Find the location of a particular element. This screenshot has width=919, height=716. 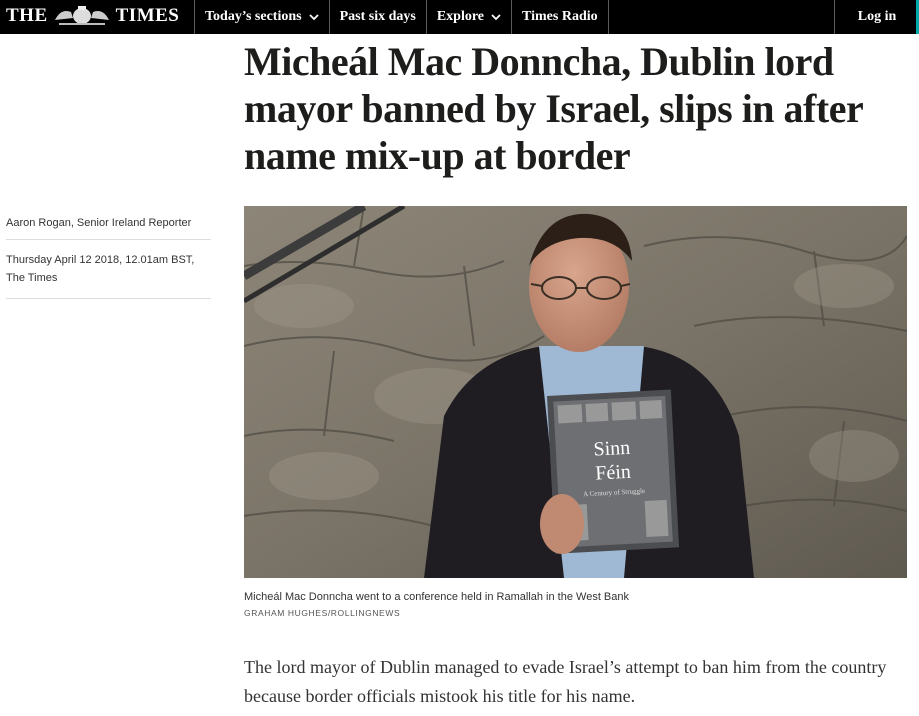

nav-explore-label: Explore is located at coordinates (460, 16).